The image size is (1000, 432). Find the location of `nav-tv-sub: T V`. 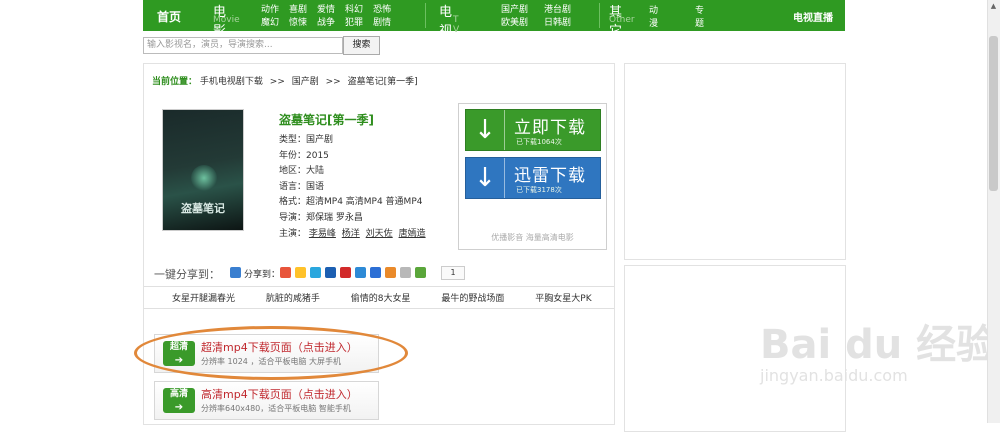

nav-tv-sub: T V is located at coordinates (456, 25).